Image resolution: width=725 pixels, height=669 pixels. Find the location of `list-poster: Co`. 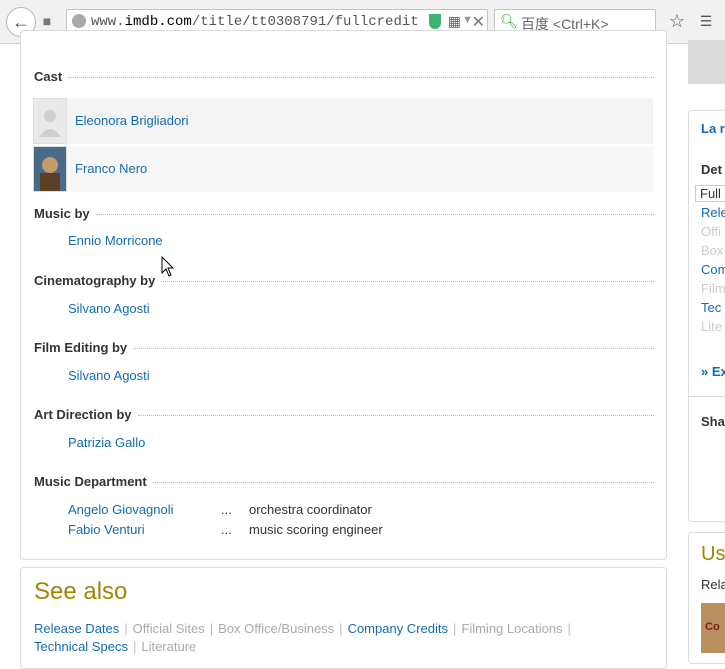

list-poster: Co is located at coordinates (713, 628).